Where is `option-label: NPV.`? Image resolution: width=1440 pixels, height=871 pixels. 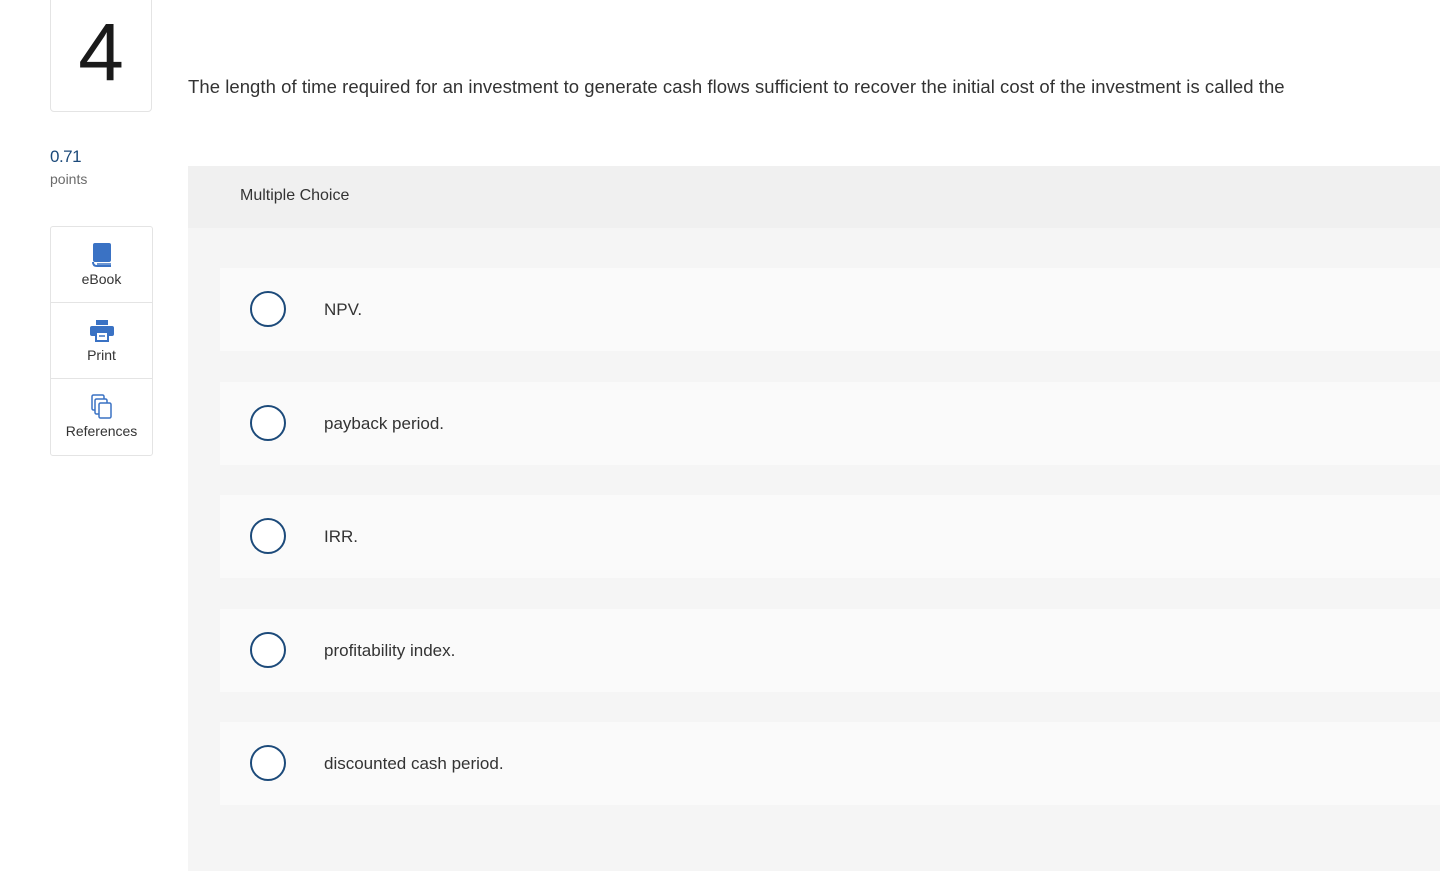 option-label: NPV. is located at coordinates (343, 309).